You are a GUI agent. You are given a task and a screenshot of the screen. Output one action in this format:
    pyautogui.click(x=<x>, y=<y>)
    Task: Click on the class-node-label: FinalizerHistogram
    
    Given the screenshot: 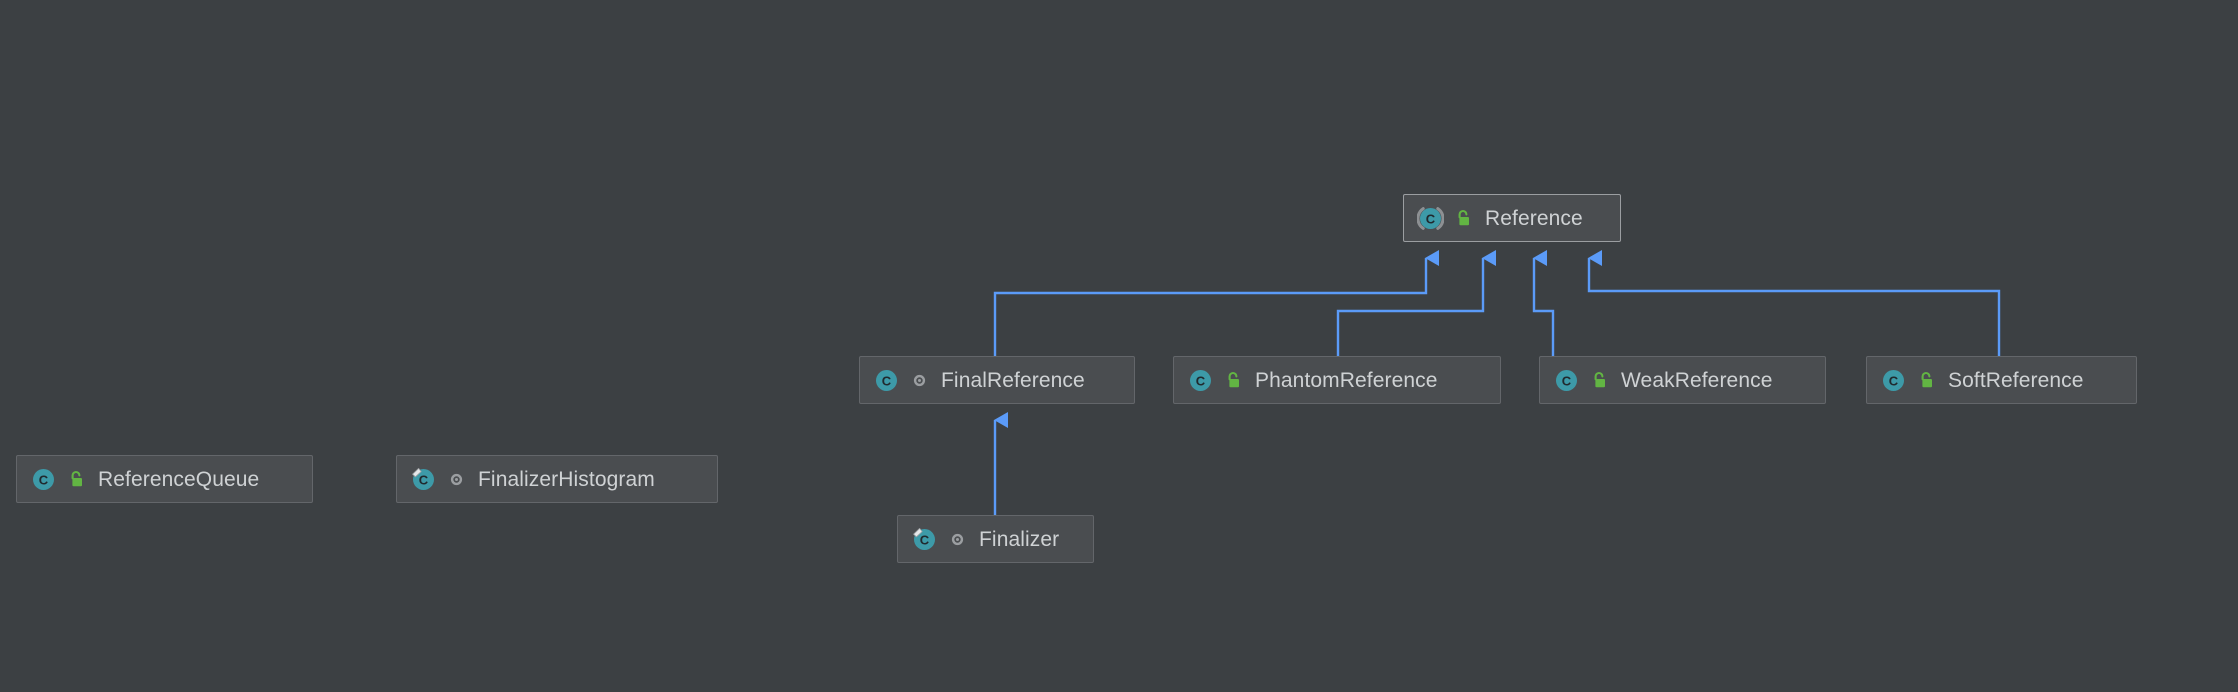 What is the action you would take?
    pyautogui.click(x=566, y=479)
    